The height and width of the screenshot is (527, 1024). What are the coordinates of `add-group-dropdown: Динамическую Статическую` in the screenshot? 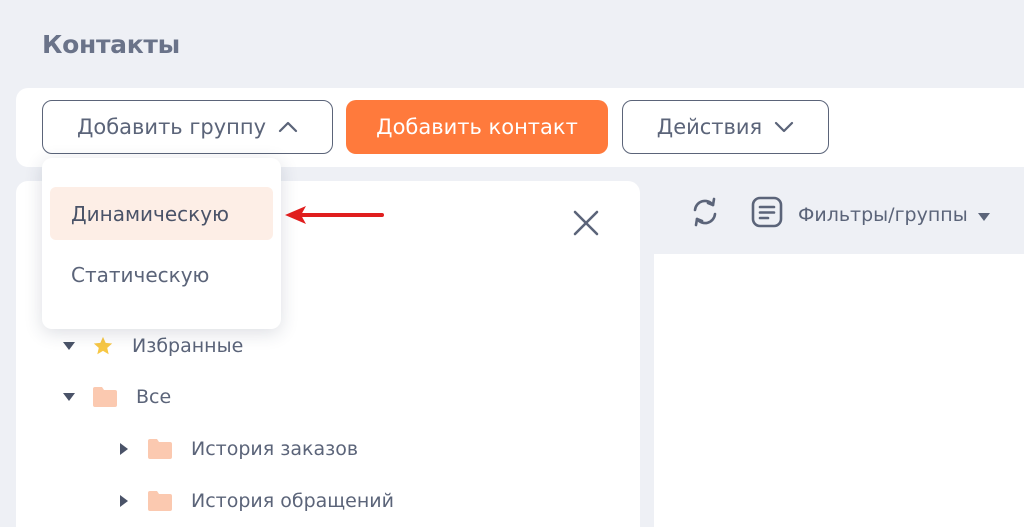 It's located at (161, 243).